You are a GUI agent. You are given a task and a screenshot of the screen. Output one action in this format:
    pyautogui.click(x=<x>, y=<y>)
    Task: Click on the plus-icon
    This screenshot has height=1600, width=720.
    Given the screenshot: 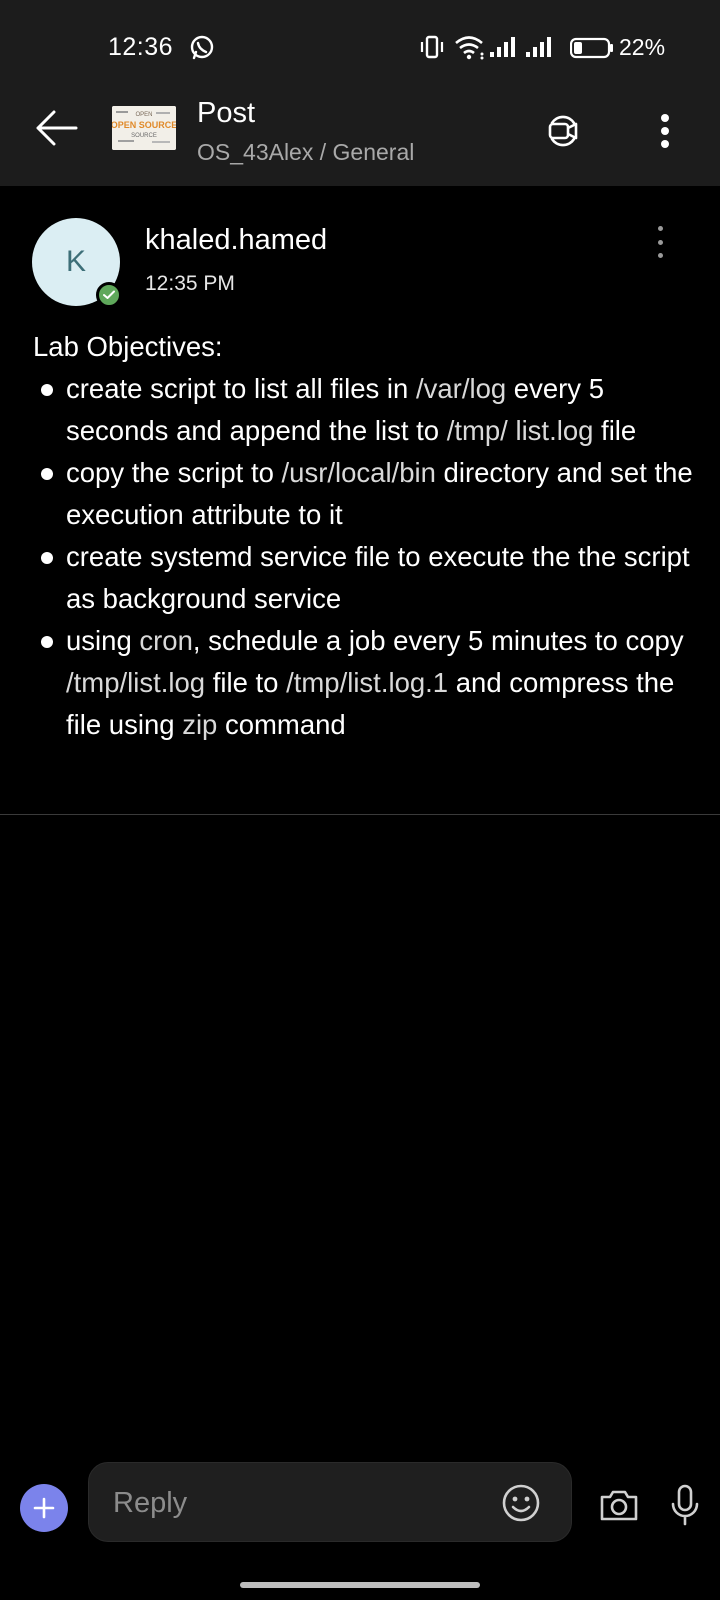 What is the action you would take?
    pyautogui.click(x=44, y=1508)
    